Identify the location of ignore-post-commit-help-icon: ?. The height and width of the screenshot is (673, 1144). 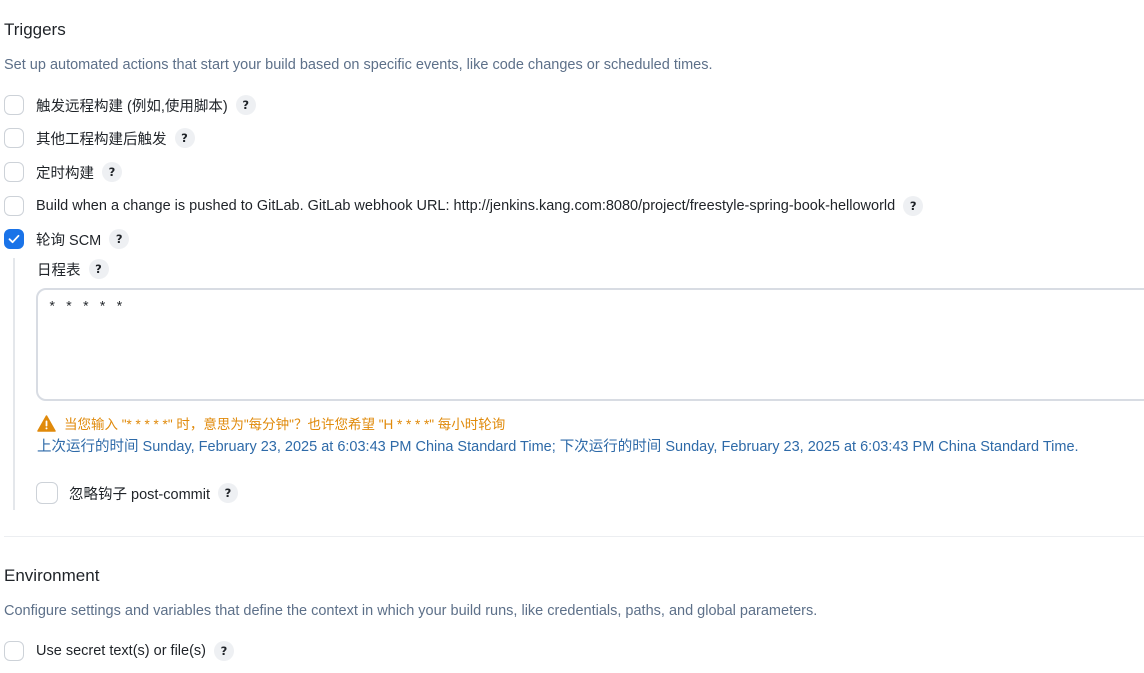
(228, 493).